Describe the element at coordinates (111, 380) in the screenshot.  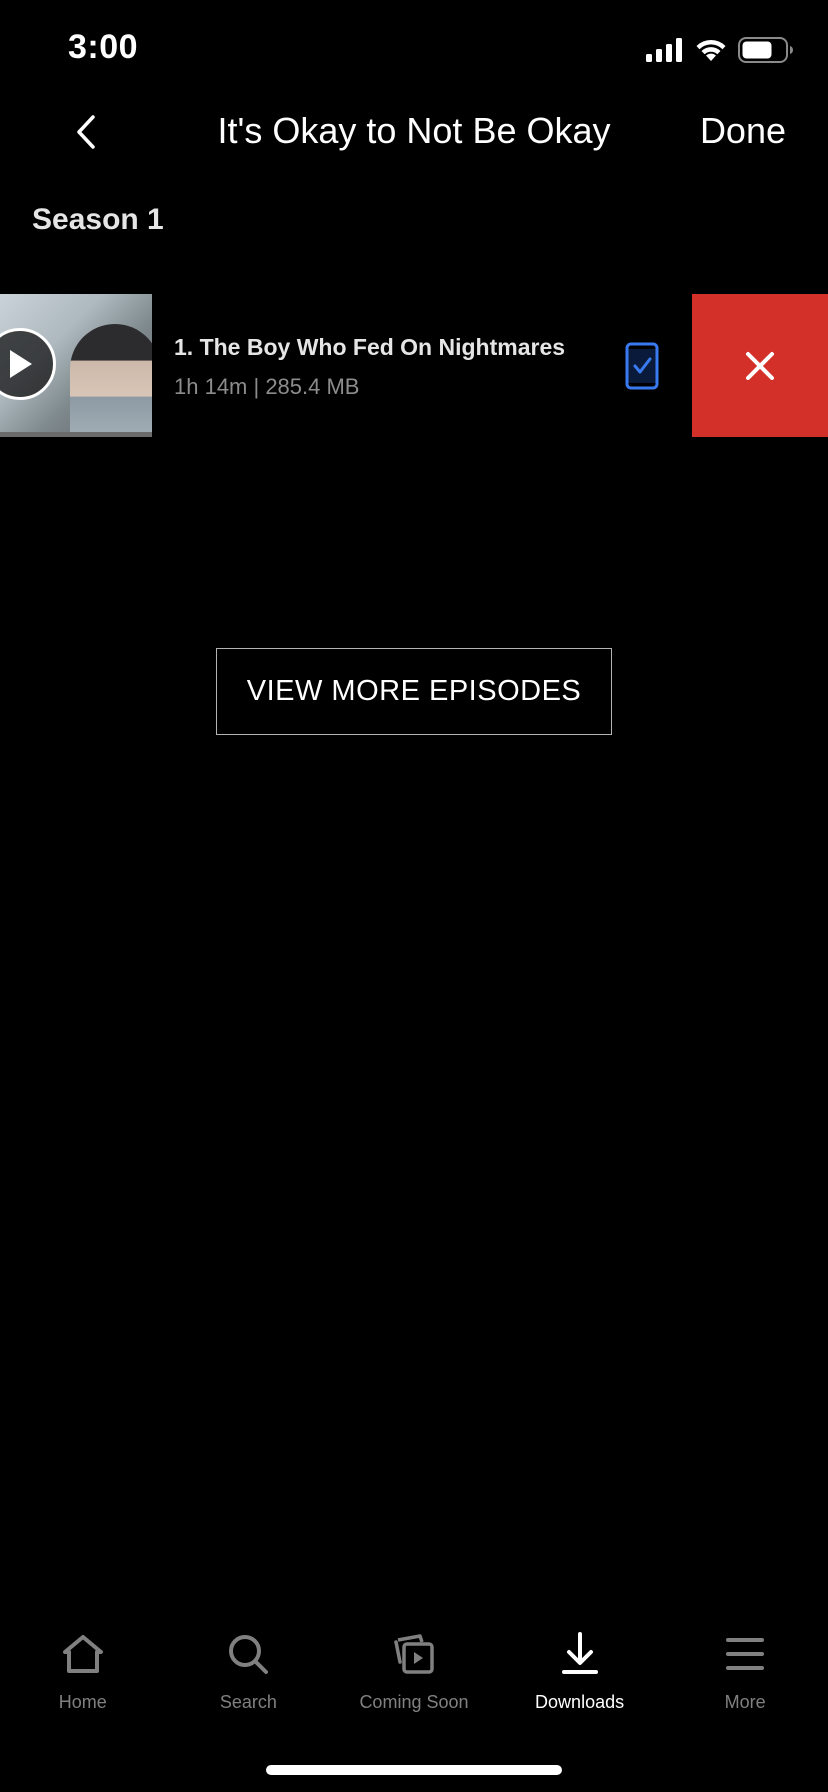
I see `thumbnail-person` at that location.